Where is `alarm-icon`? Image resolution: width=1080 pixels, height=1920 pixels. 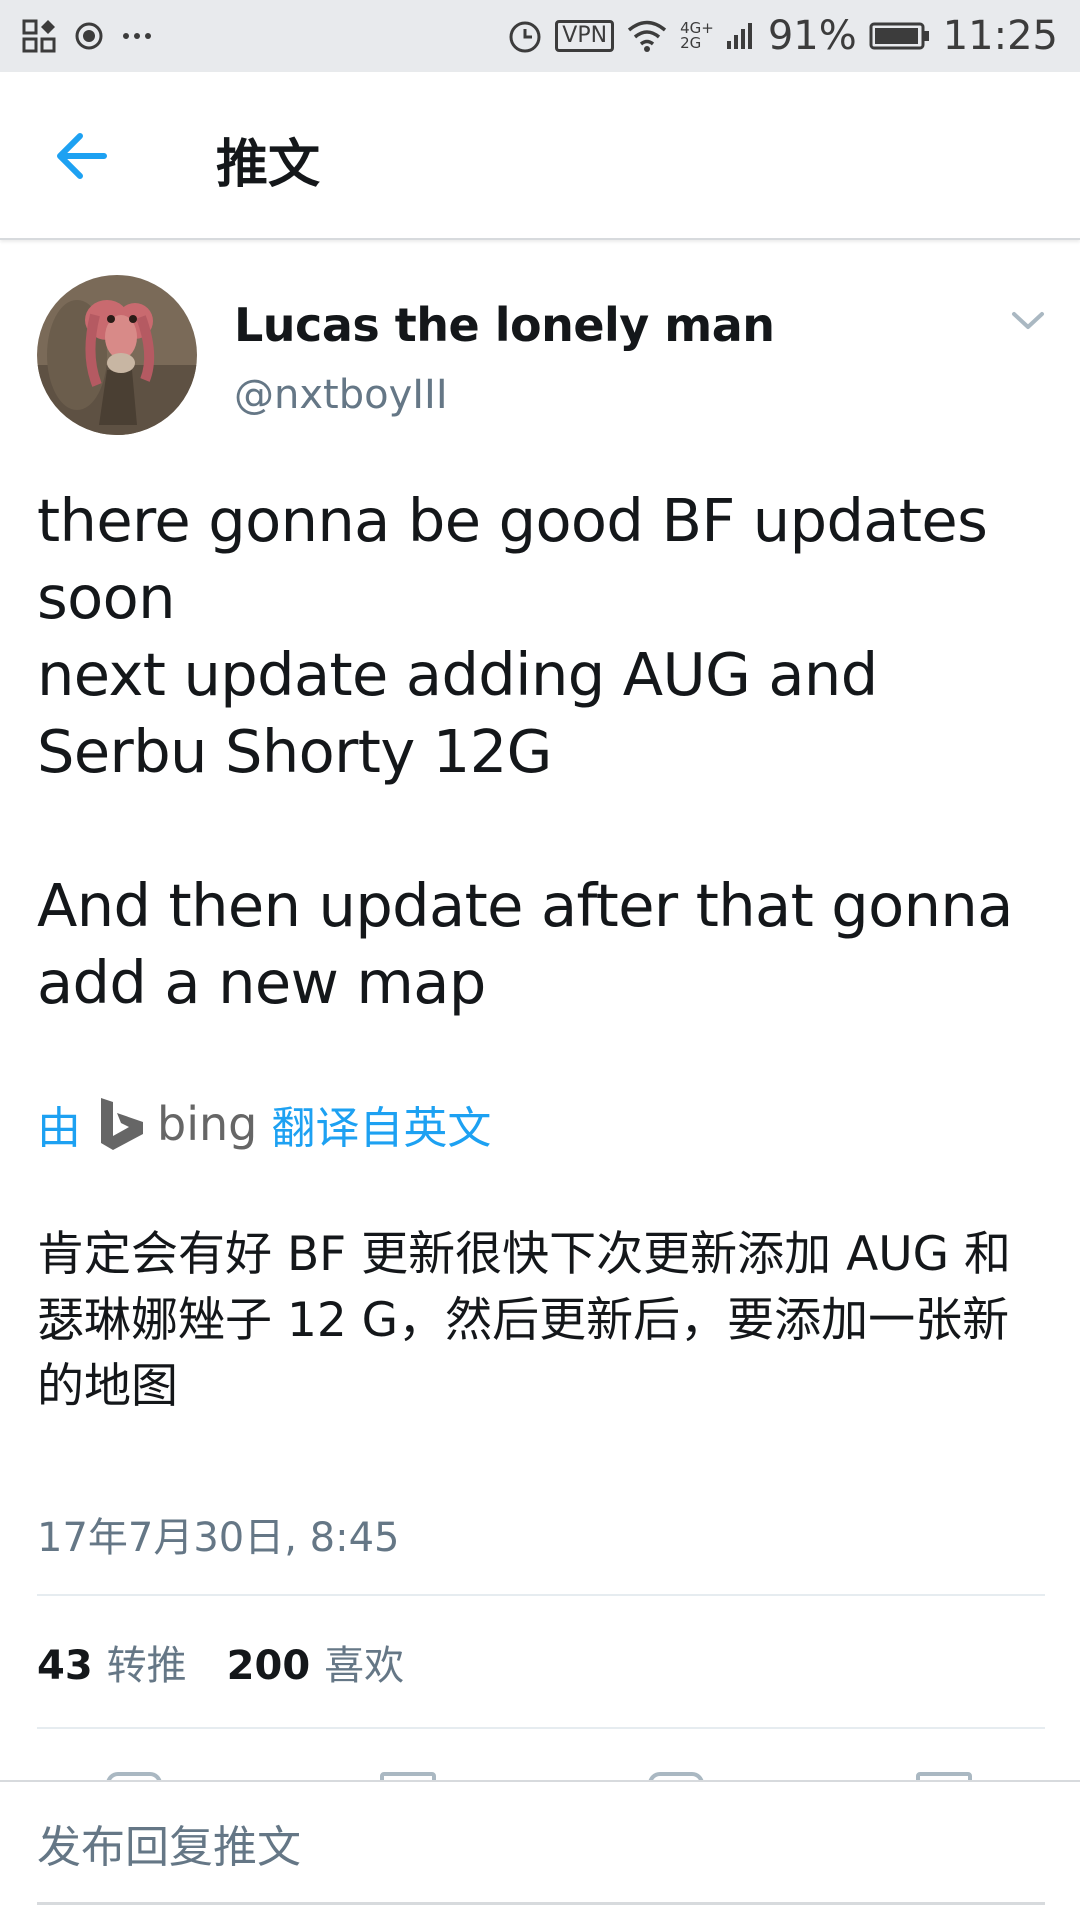
alarm-icon is located at coordinates (525, 36).